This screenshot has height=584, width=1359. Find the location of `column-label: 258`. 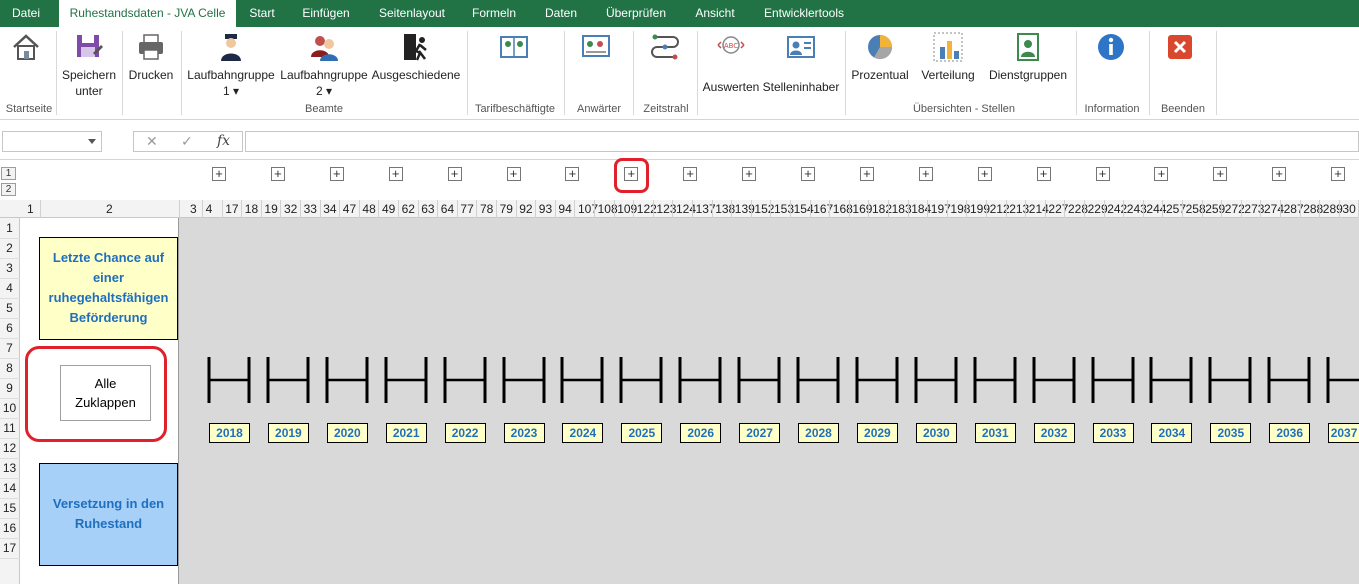

column-label: 258 is located at coordinates (1196, 209).